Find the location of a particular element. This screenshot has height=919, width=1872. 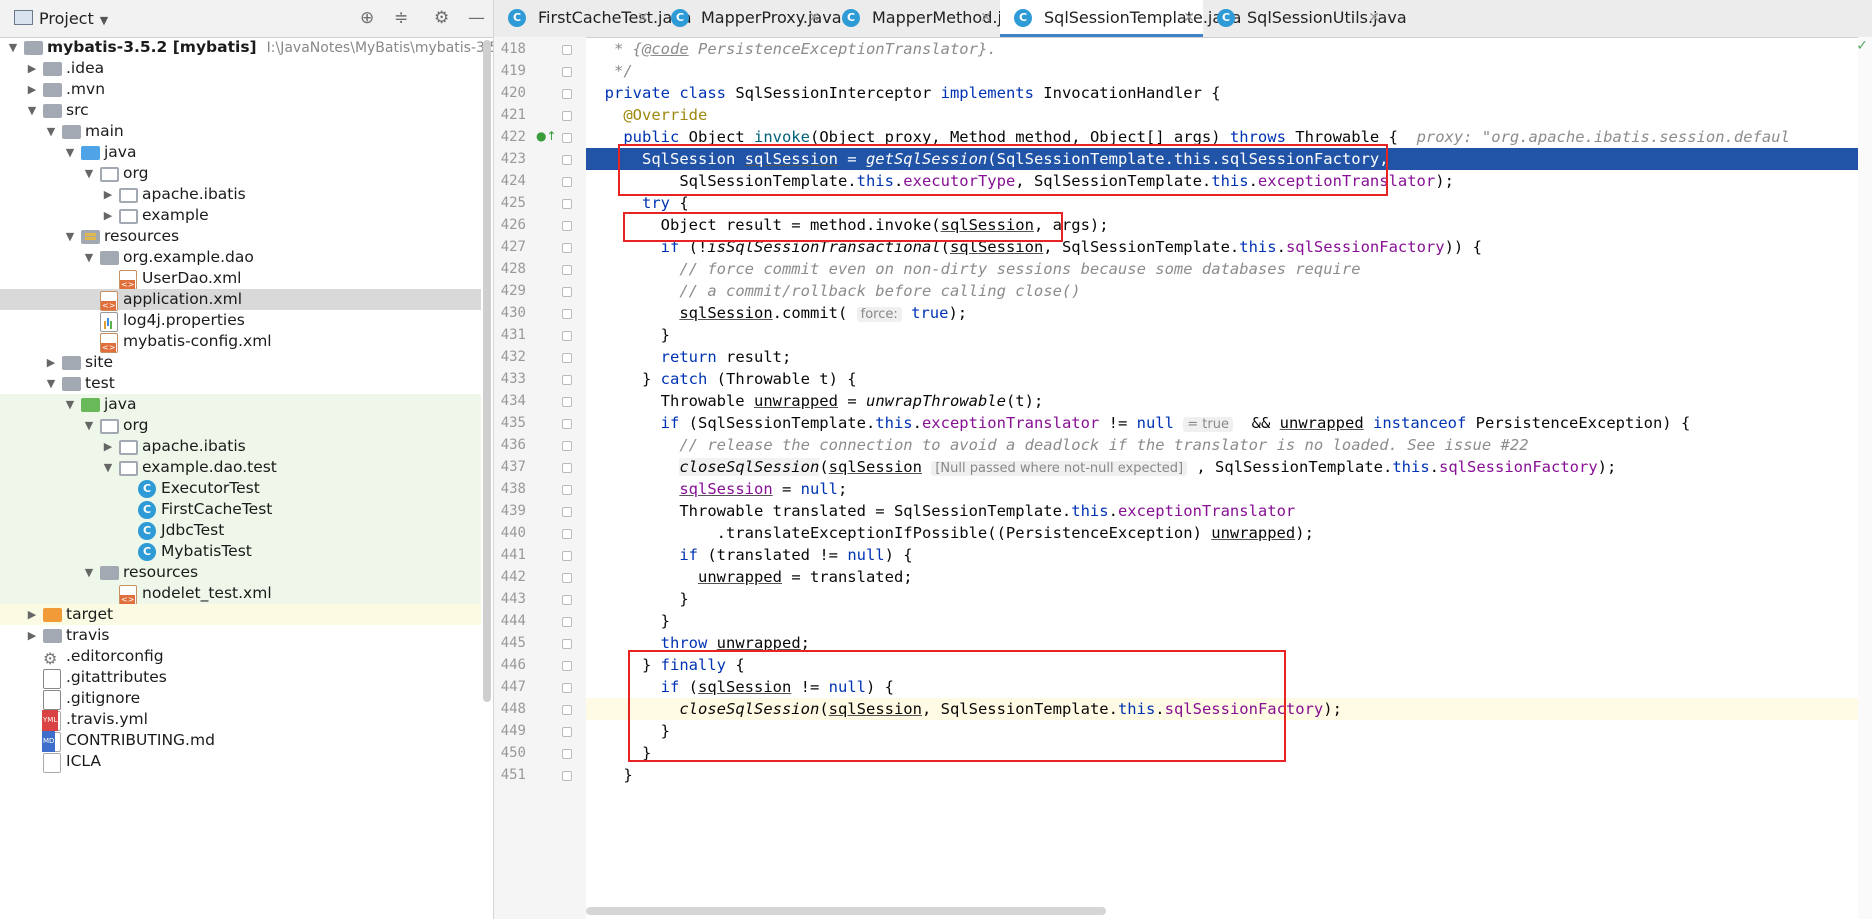

tree-item: UserDao.xml is located at coordinates (240, 279).